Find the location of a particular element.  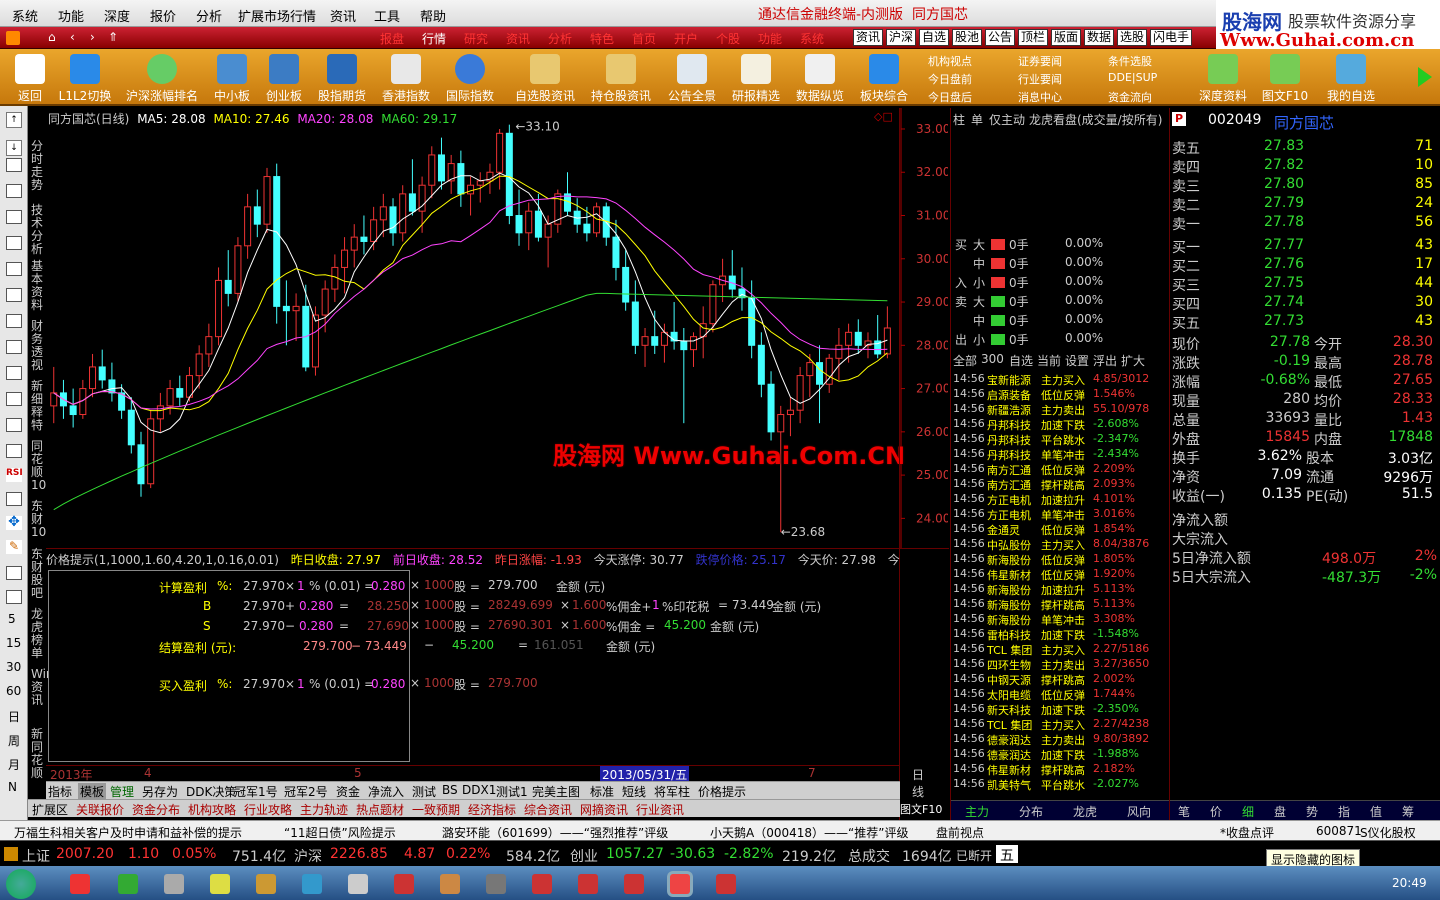

tab-zhuli: 主力 is located at coordinates (977, 811).